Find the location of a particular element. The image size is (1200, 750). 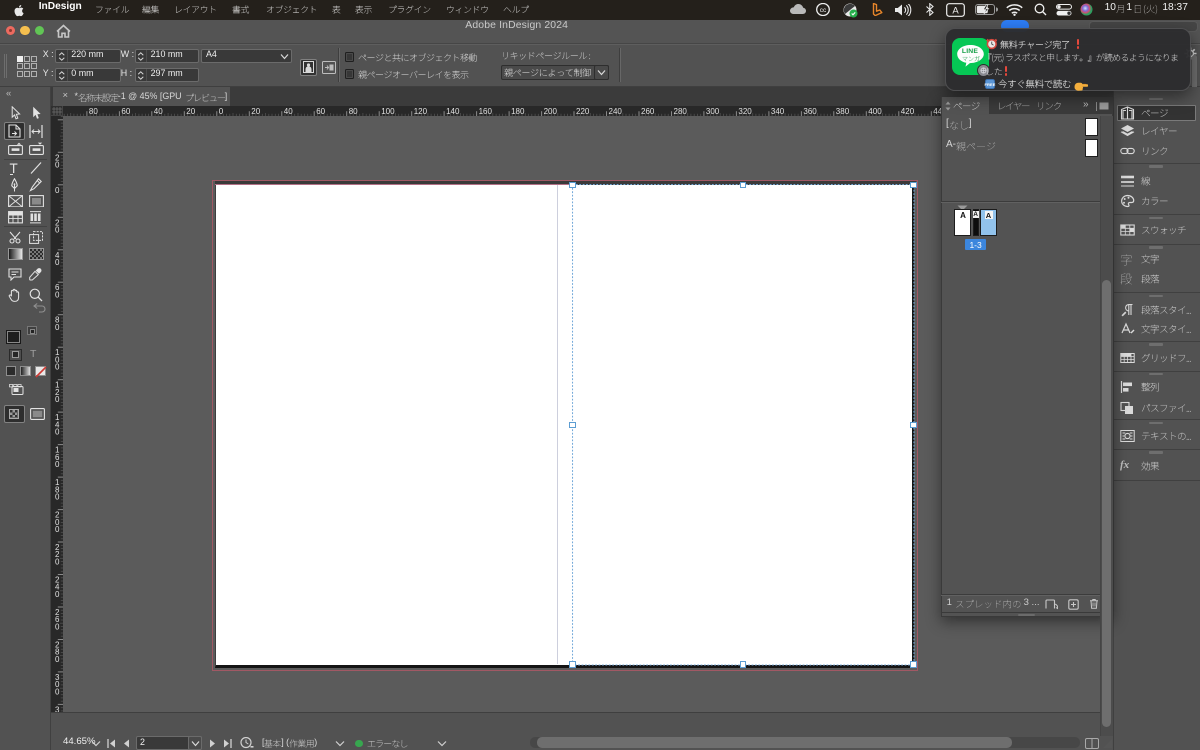

svg-text: 180 is located at coordinates (518, 111).